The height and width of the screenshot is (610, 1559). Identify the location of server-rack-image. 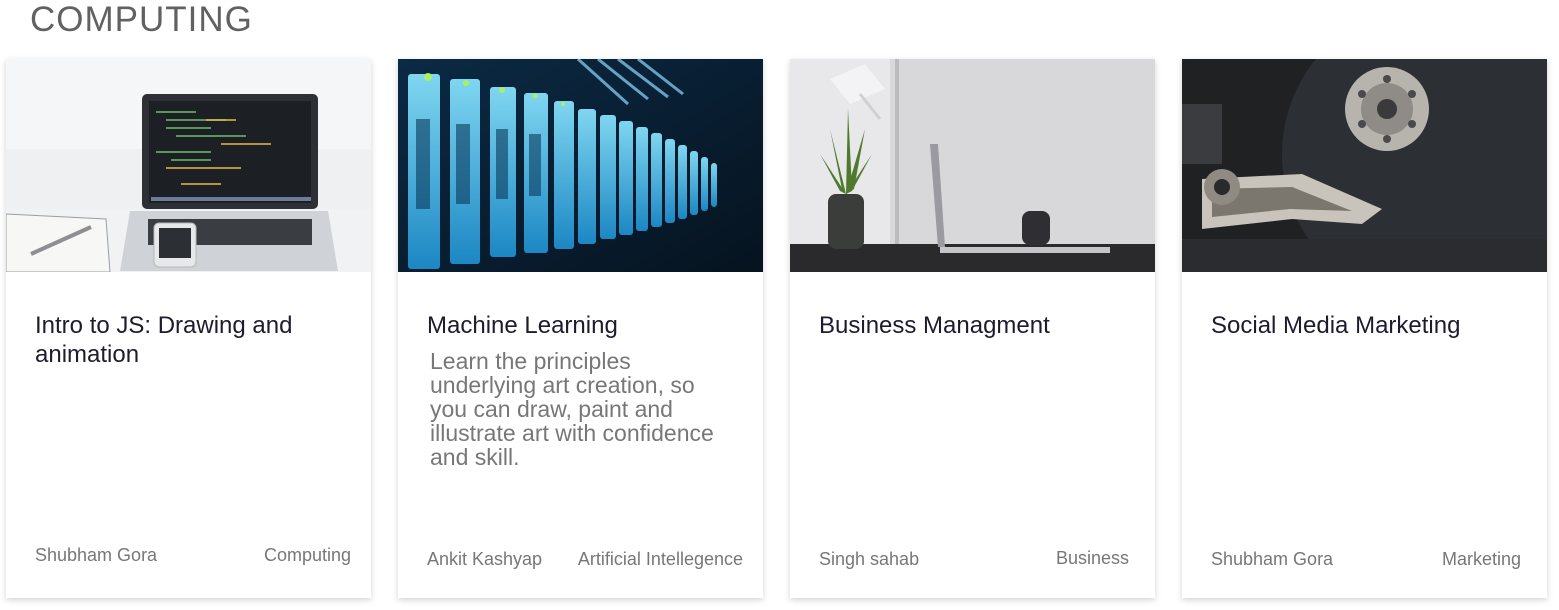
(580, 165).